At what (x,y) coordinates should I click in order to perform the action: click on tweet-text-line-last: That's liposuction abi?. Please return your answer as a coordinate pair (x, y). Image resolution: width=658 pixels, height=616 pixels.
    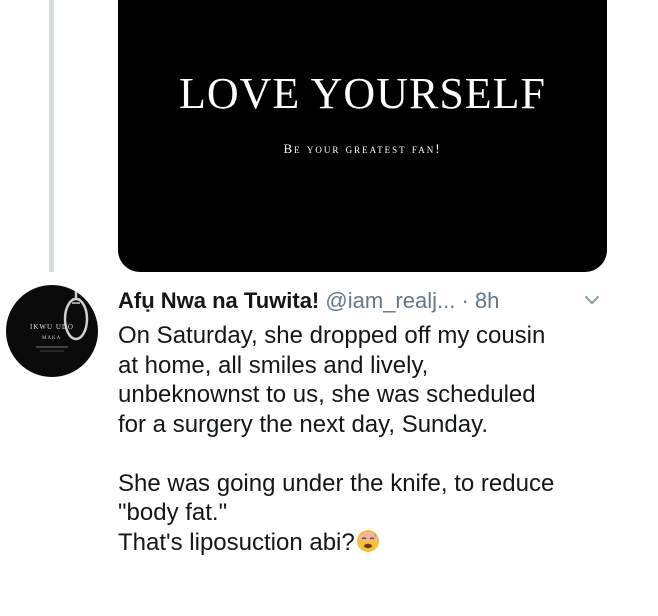
    Looking at the image, I should click on (378, 543).